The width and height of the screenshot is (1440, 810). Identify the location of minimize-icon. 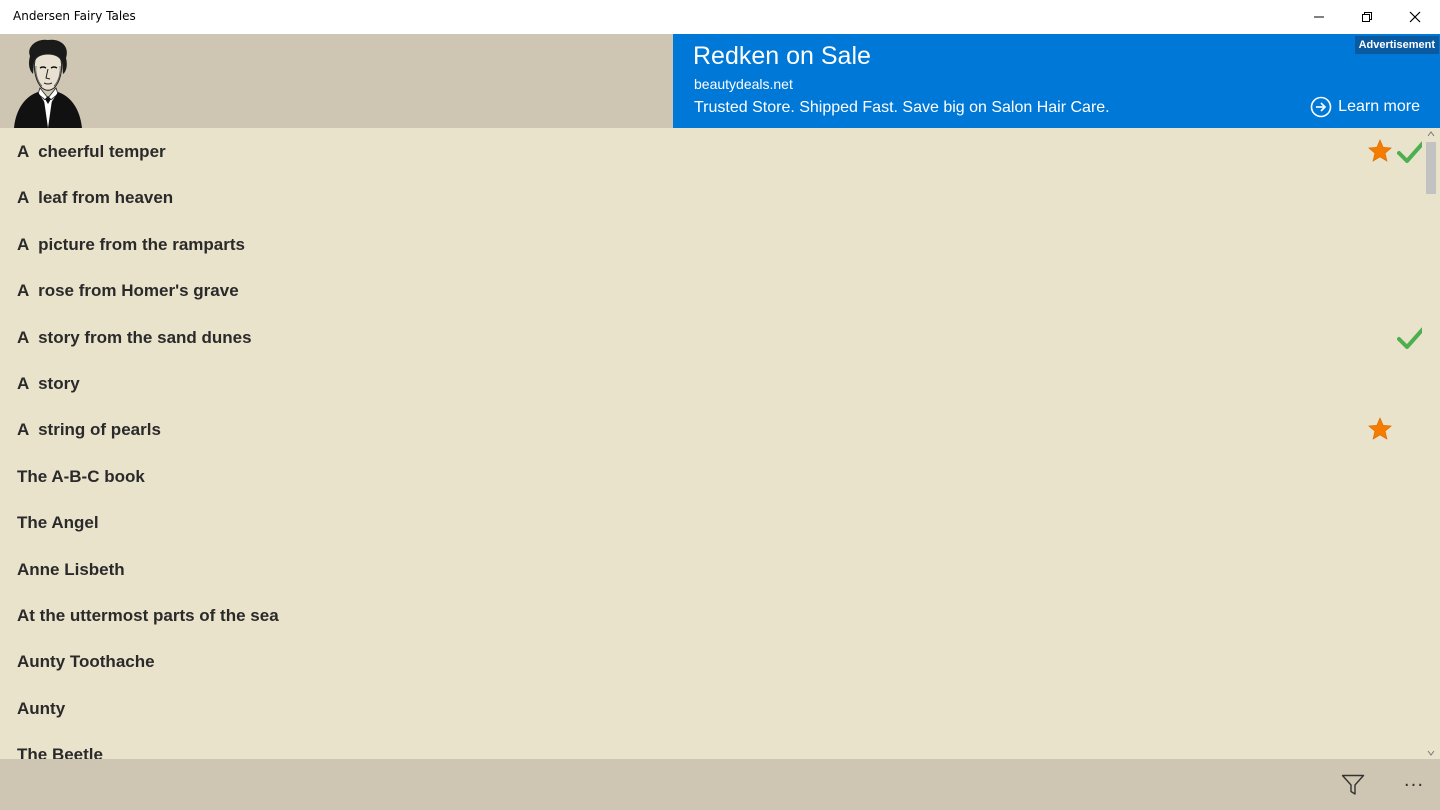
(1319, 17).